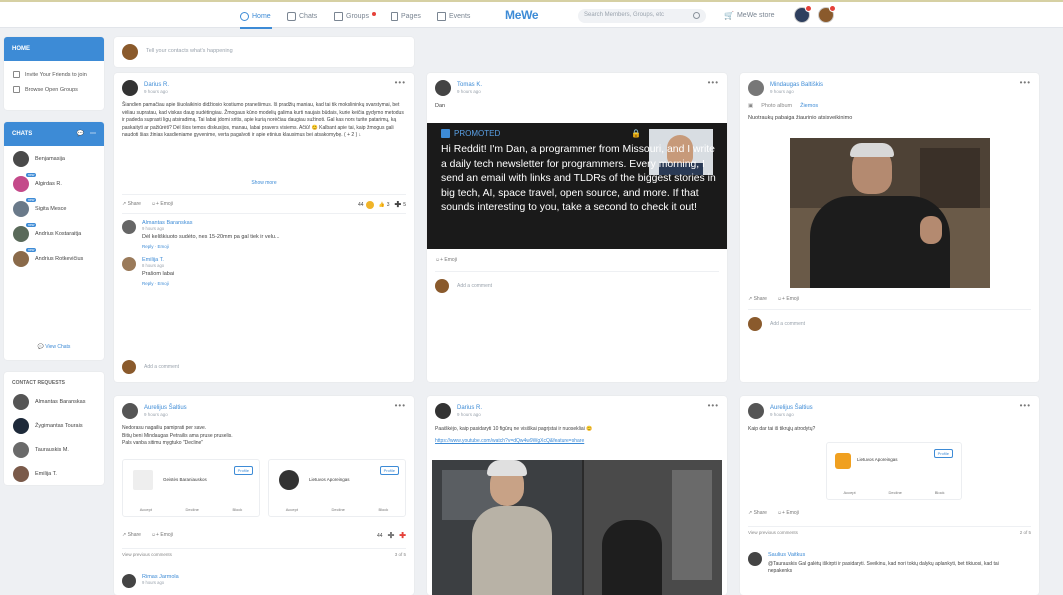 The image size is (1063, 595). Describe the element at coordinates (400, 204) in the screenshot. I see `reaction-count: ✚ 5` at that location.